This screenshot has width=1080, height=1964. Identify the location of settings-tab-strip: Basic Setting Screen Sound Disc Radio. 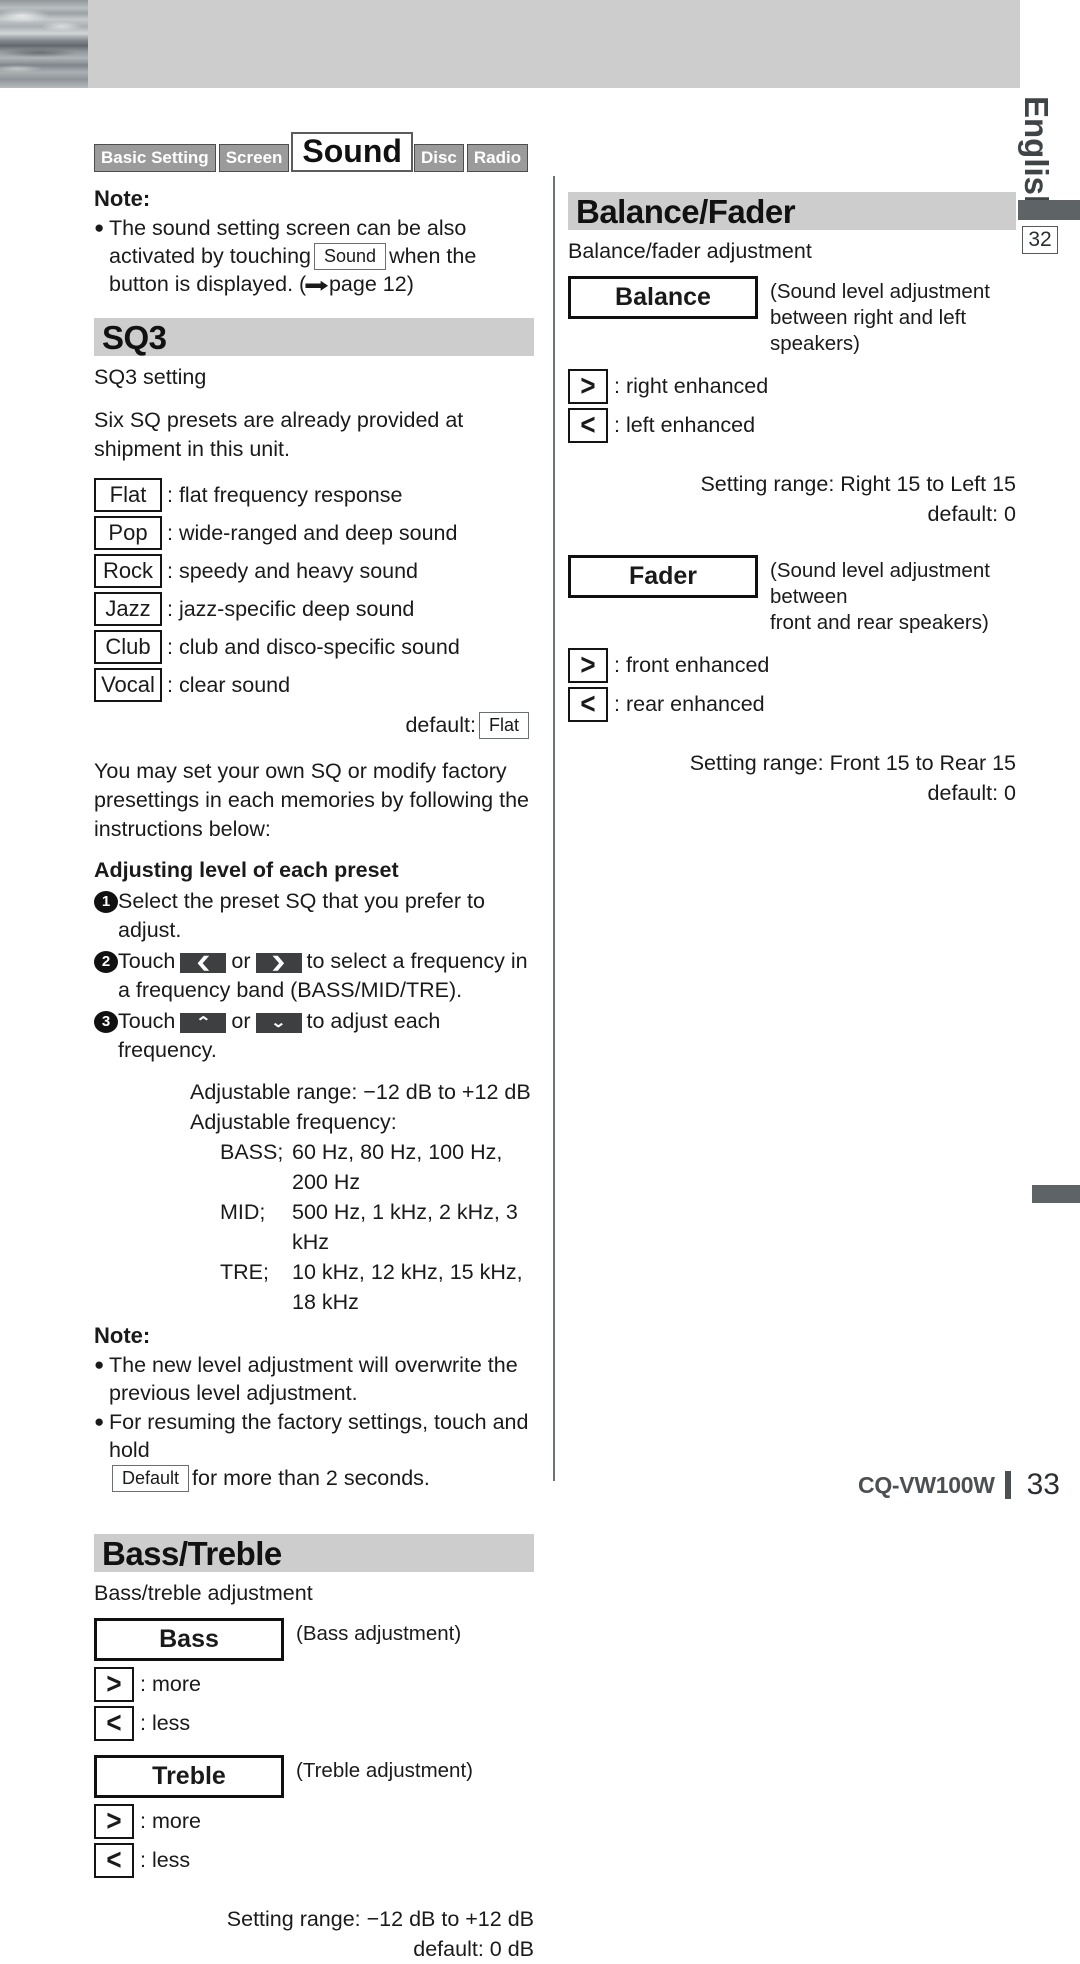
(314, 150).